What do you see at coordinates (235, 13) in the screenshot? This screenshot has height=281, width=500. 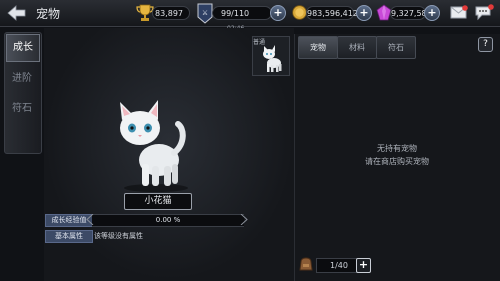 I see `stamina-value: 99/110` at bounding box center [235, 13].